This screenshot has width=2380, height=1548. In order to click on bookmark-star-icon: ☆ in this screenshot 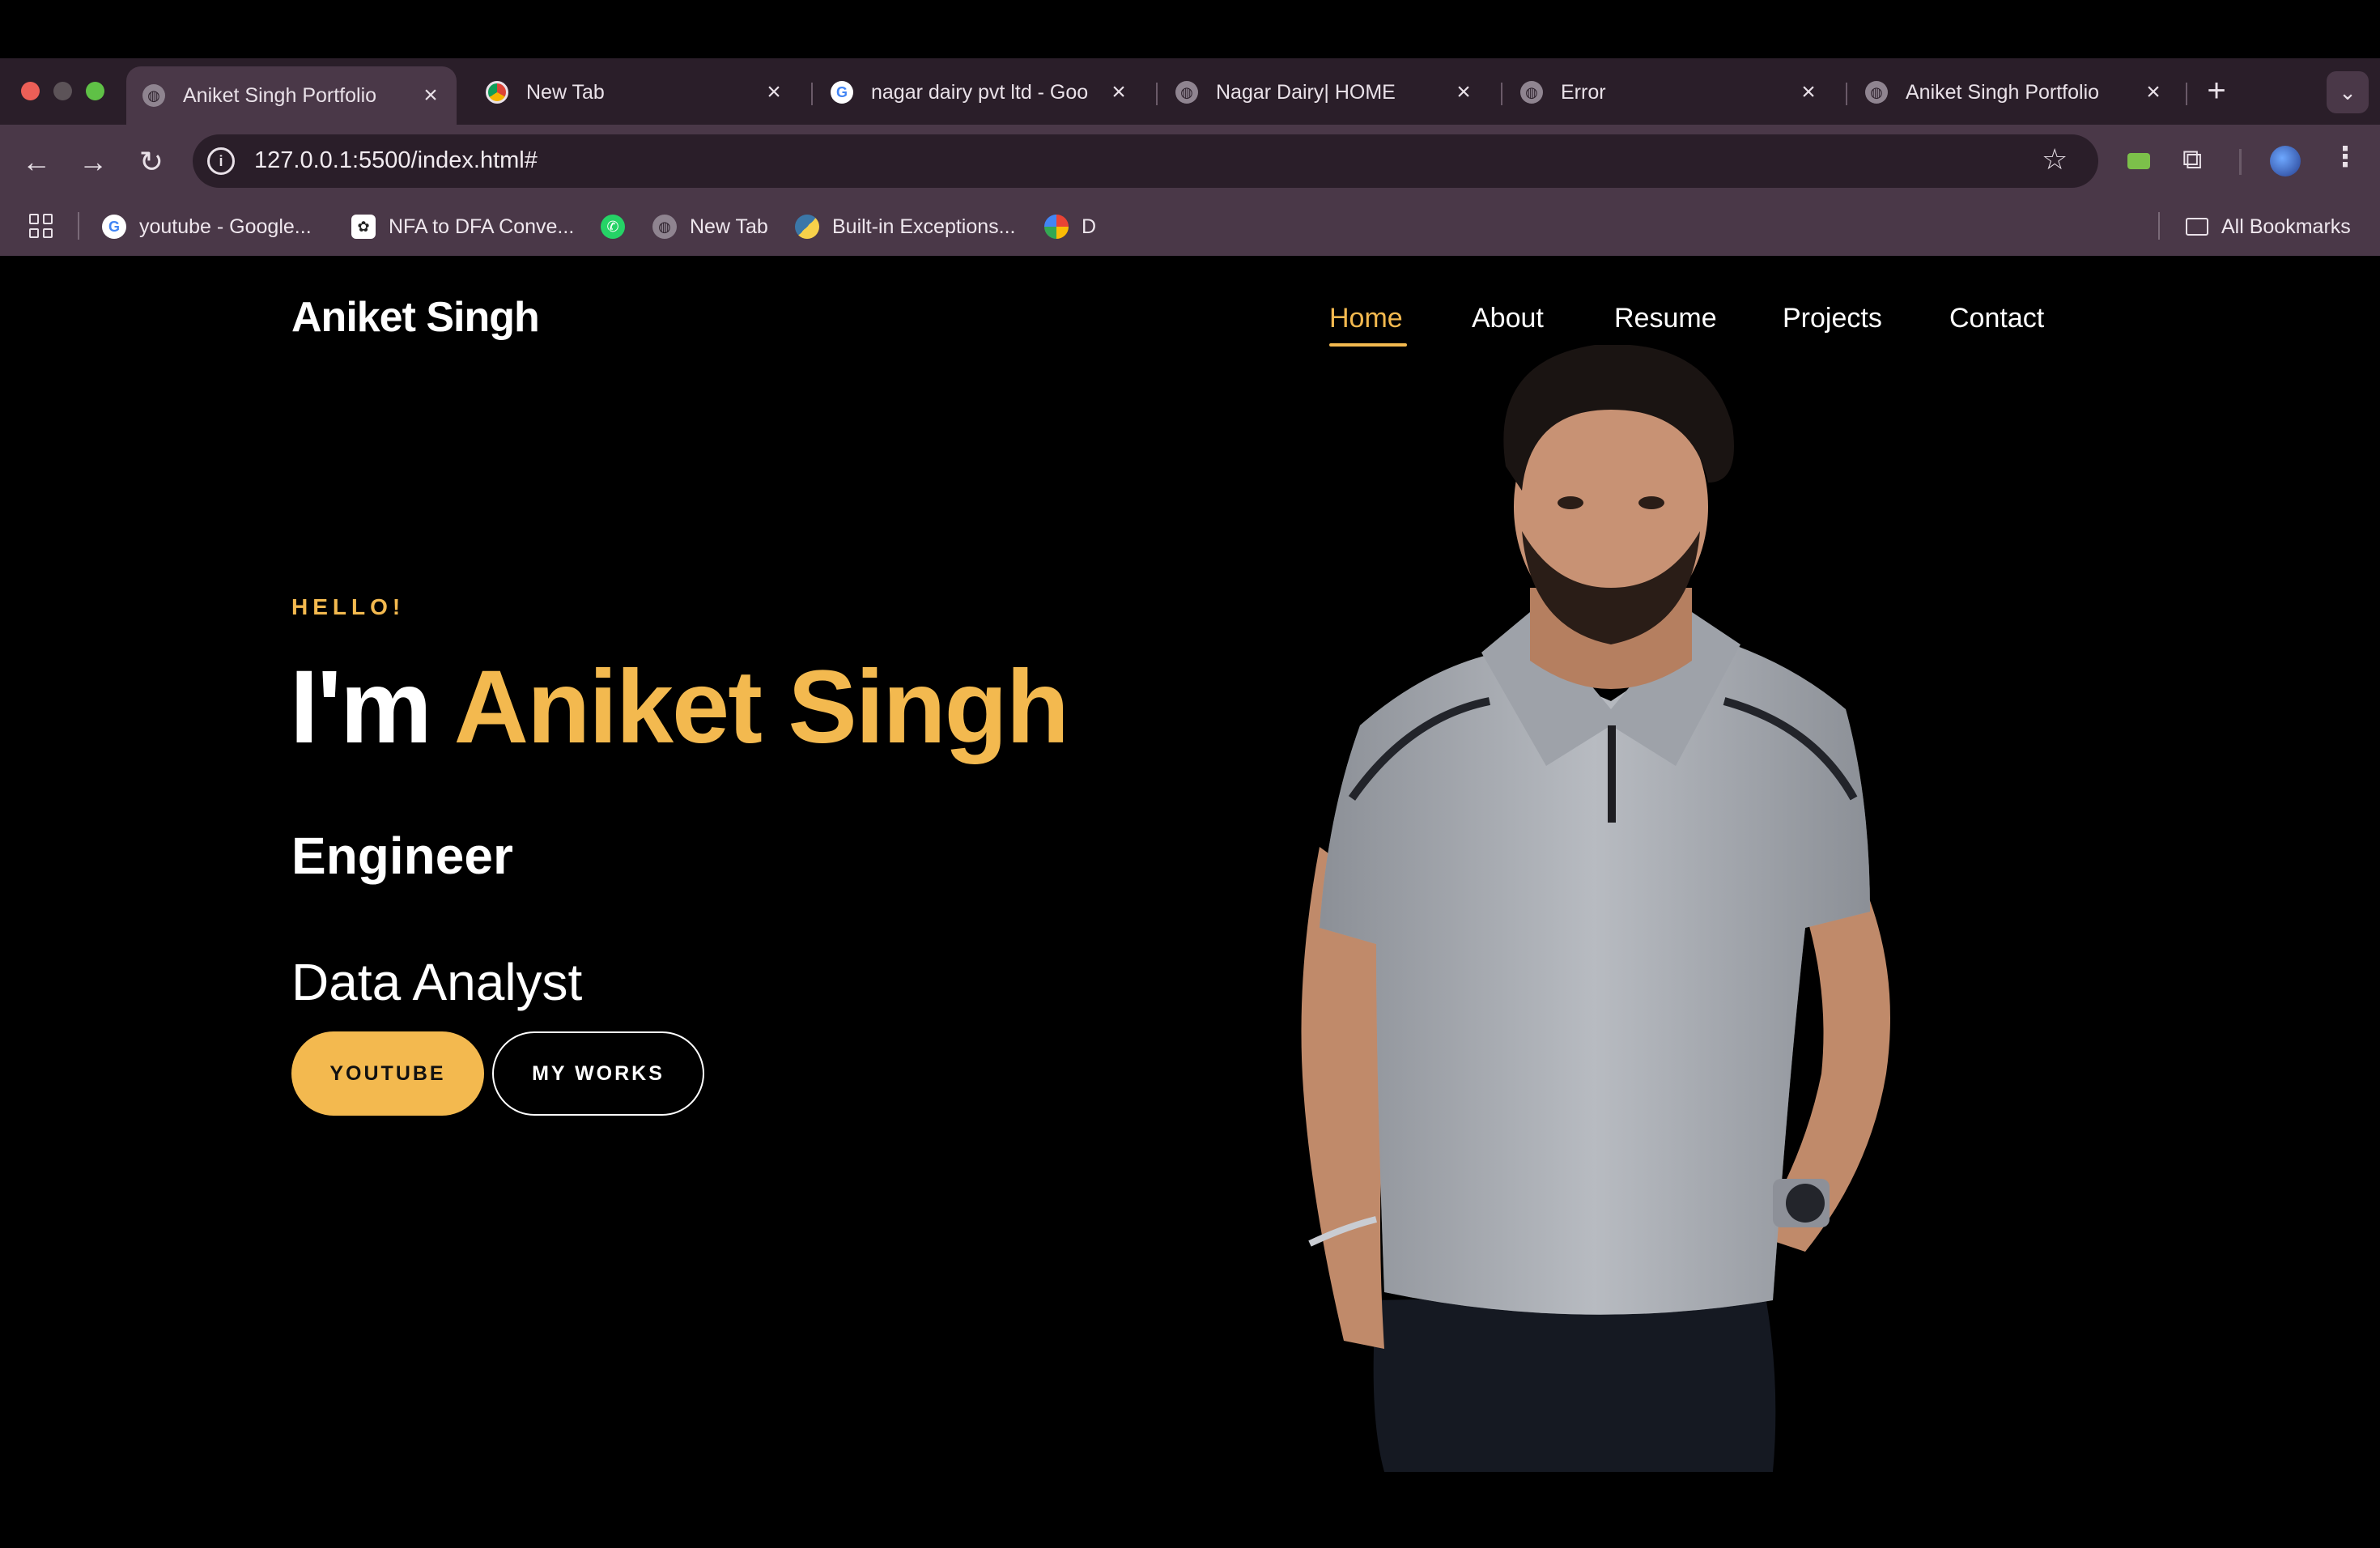, I will do `click(2055, 159)`.